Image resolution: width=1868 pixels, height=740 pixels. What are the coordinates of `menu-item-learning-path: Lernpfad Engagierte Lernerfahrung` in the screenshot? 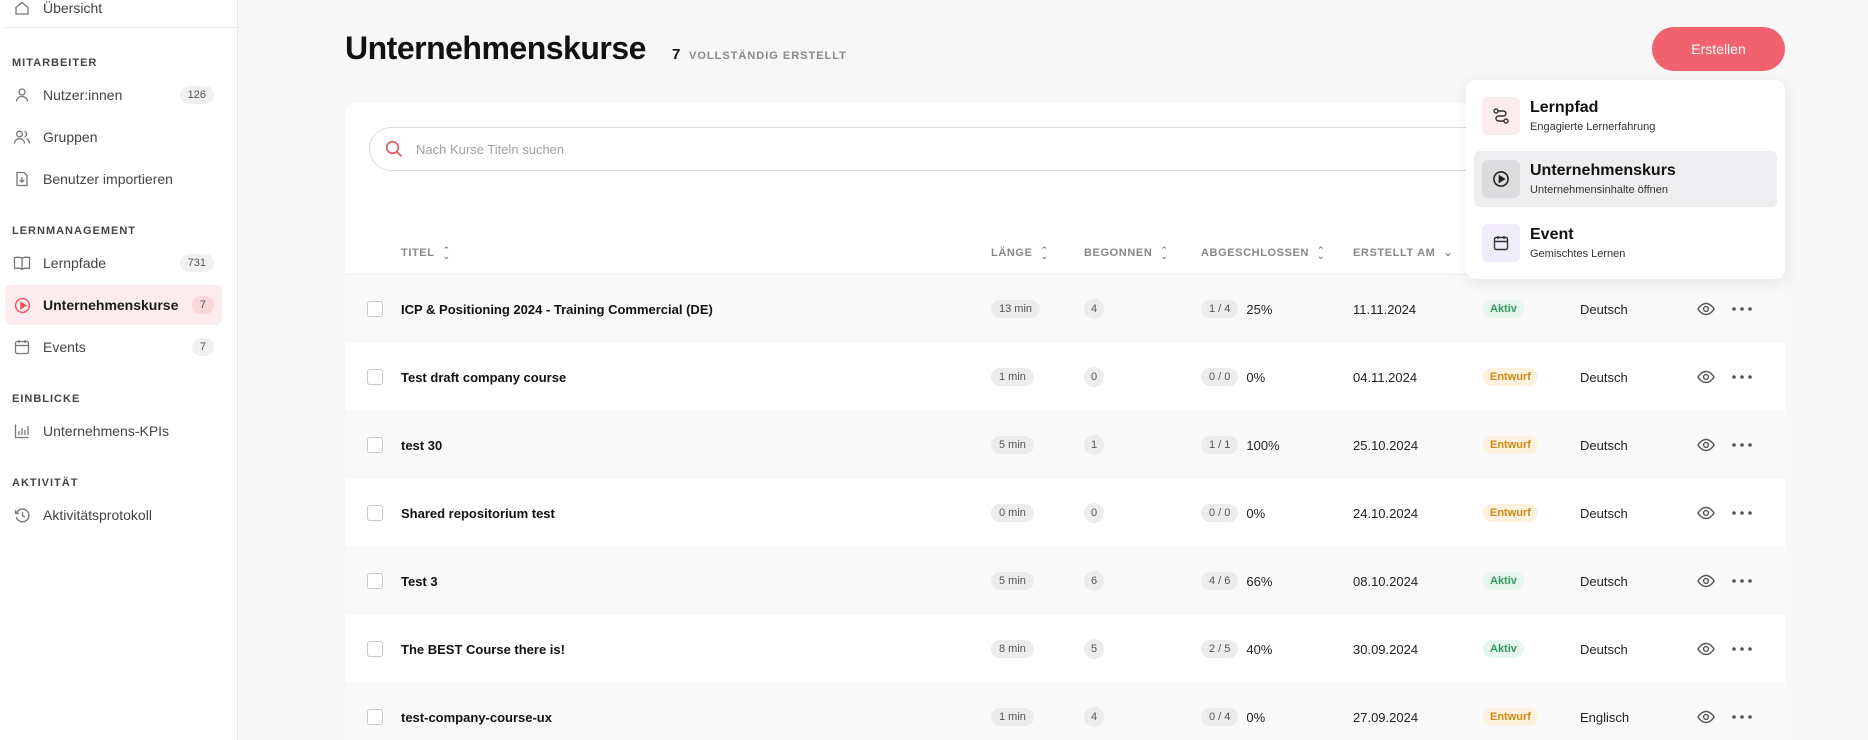 It's located at (1625, 116).